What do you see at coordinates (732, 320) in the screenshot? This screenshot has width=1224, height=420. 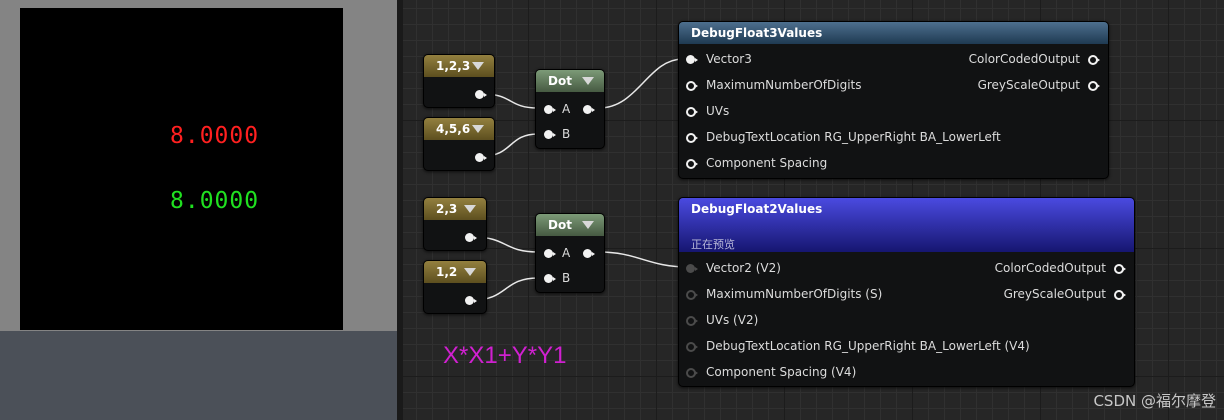 I see `pin-label: UVs (V2)` at bounding box center [732, 320].